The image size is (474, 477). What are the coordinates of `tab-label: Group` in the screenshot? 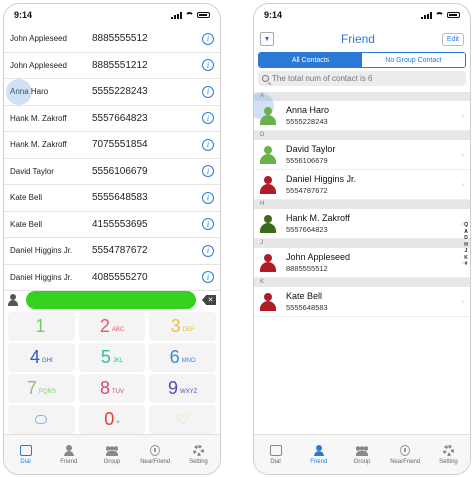 It's located at (112, 461).